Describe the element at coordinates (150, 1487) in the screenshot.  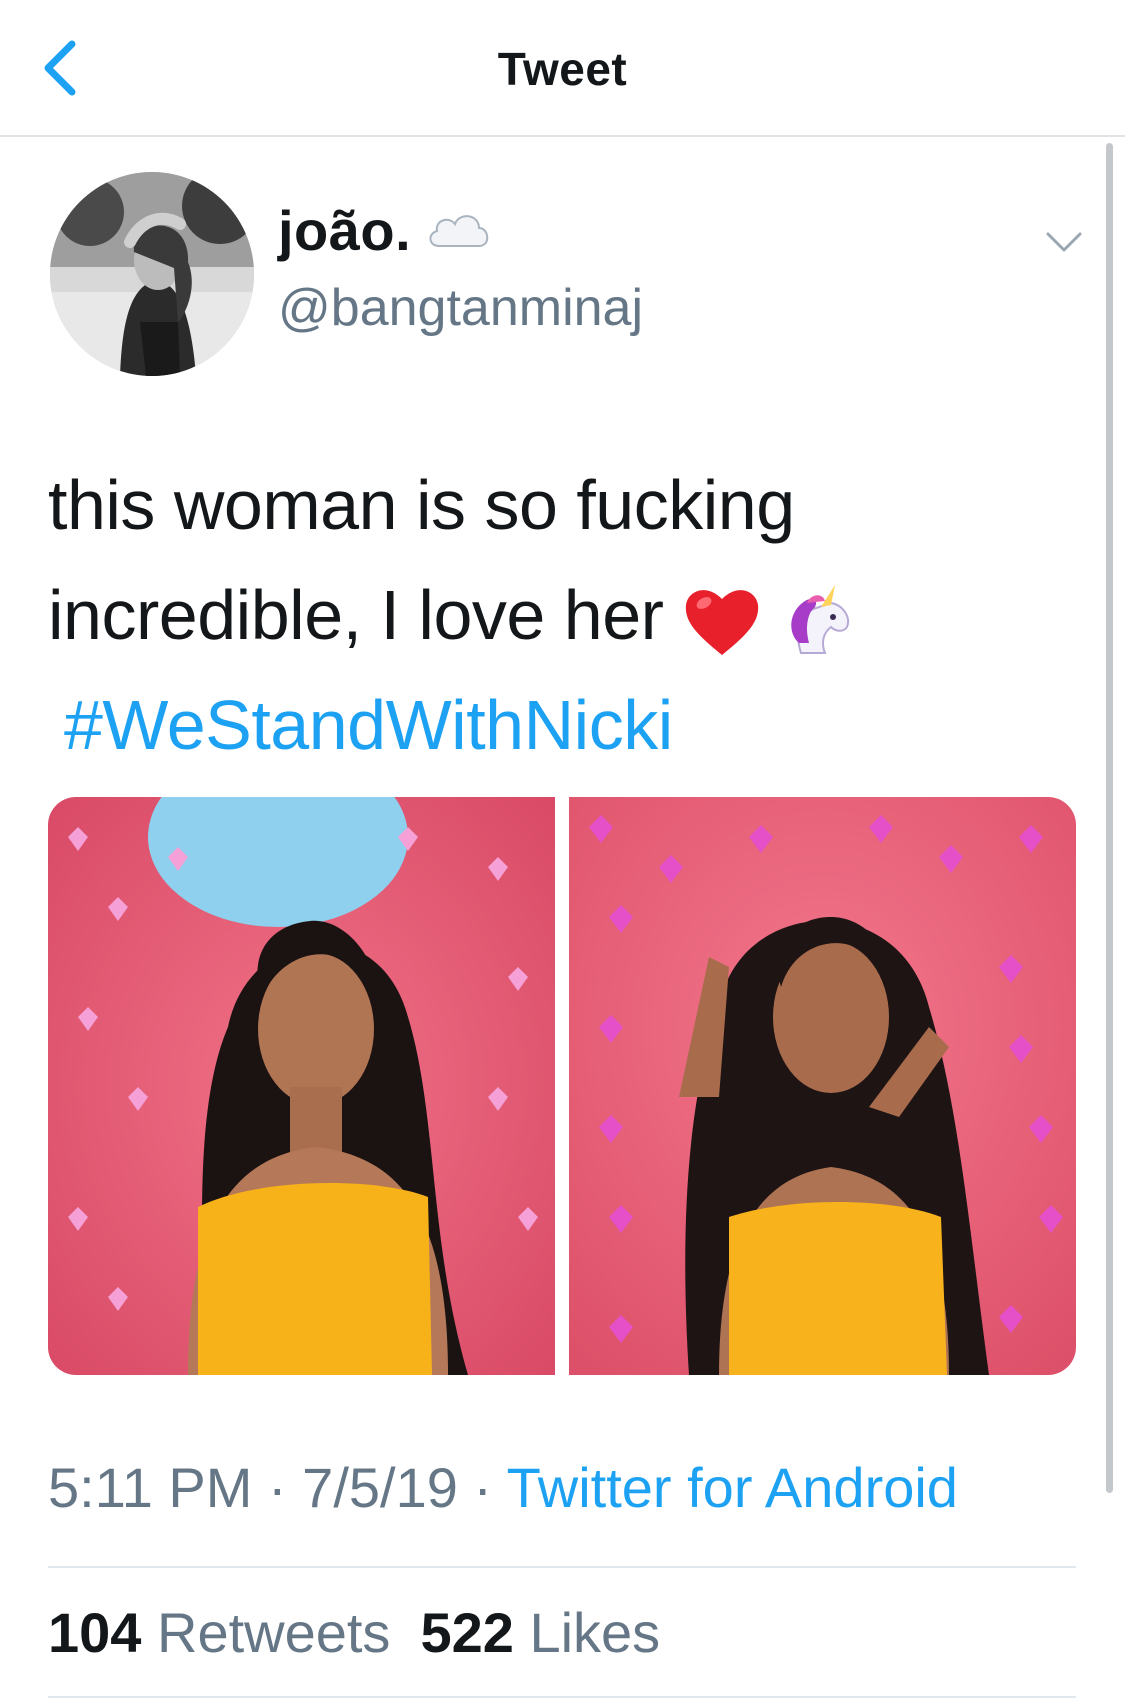
I see `tweet-time: 5:11 PM` at that location.